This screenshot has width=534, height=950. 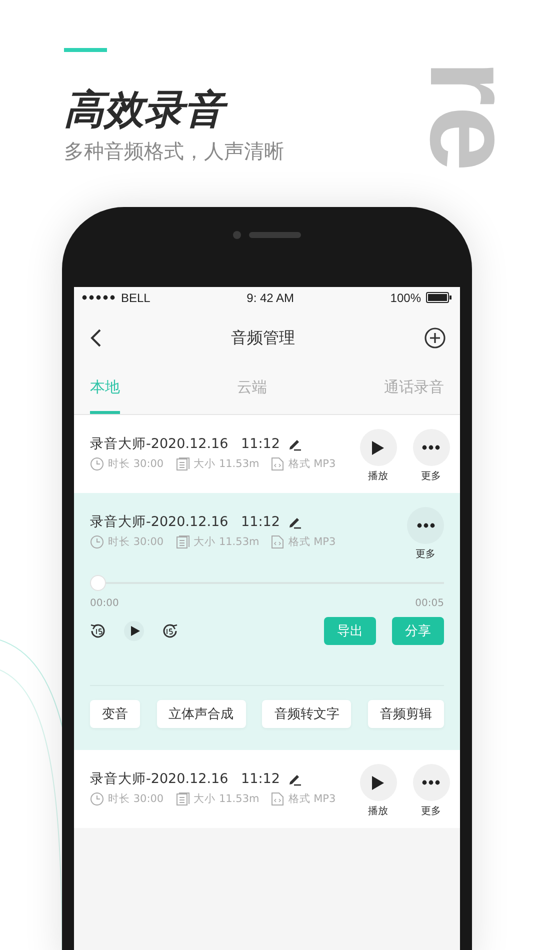 What do you see at coordinates (96, 338) in the screenshot?
I see `back-icon` at bounding box center [96, 338].